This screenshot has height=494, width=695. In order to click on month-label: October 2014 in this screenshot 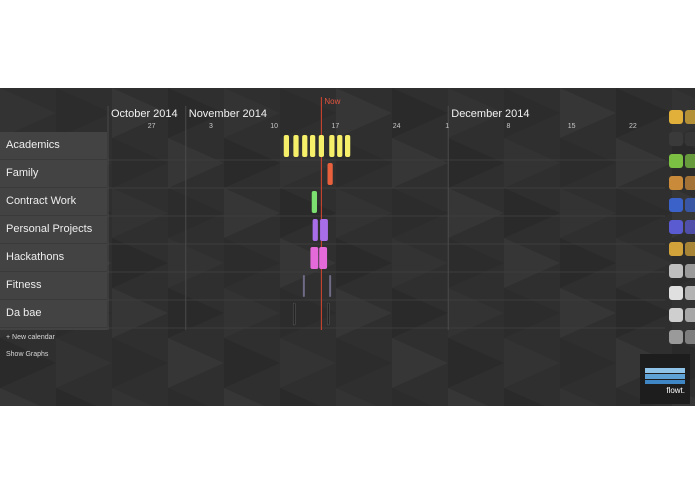, I will do `click(144, 114)`.